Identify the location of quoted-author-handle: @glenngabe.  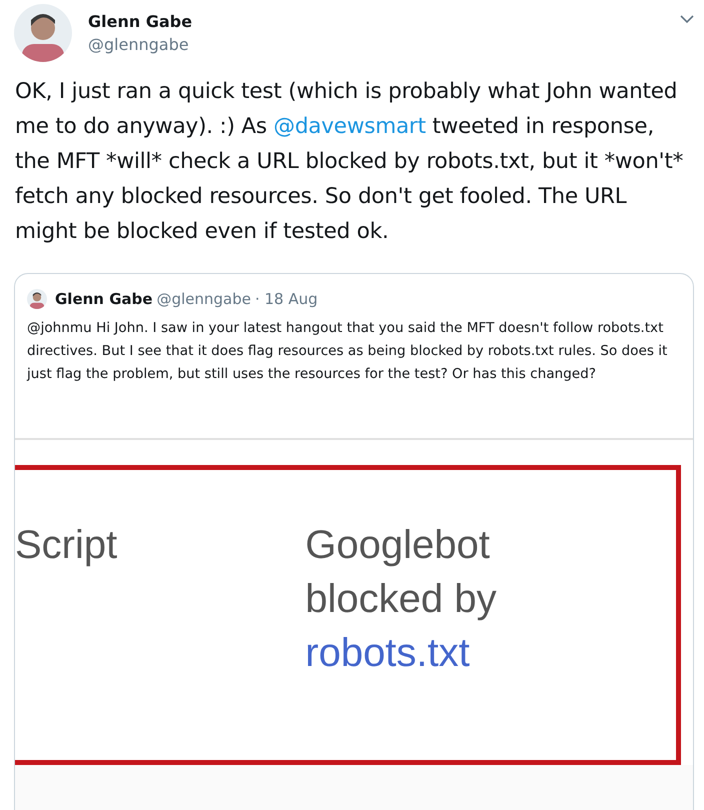
(203, 299).